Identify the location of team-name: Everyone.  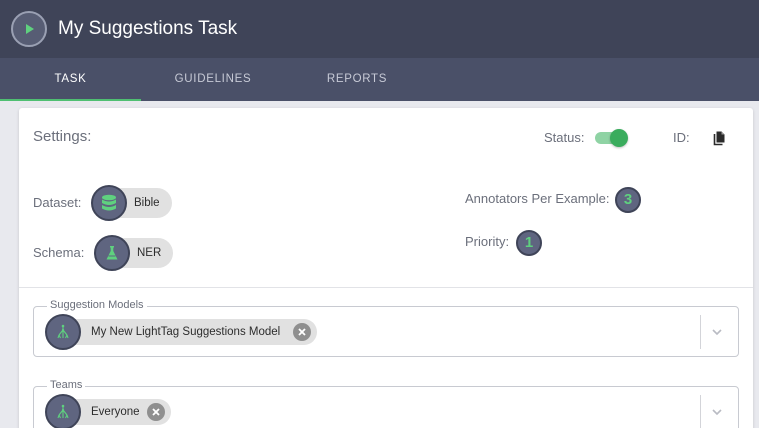
(115, 412).